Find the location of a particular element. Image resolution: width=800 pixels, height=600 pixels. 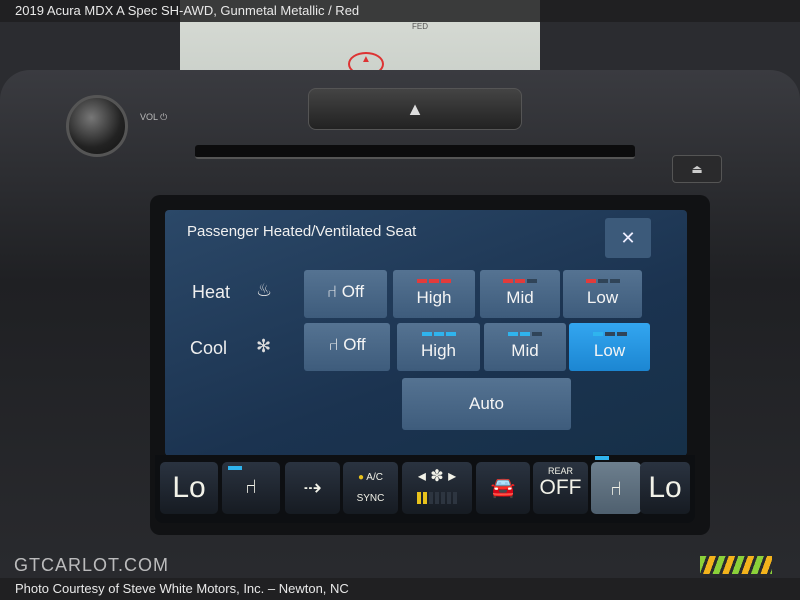

eject-button: ⏏ is located at coordinates (697, 169).